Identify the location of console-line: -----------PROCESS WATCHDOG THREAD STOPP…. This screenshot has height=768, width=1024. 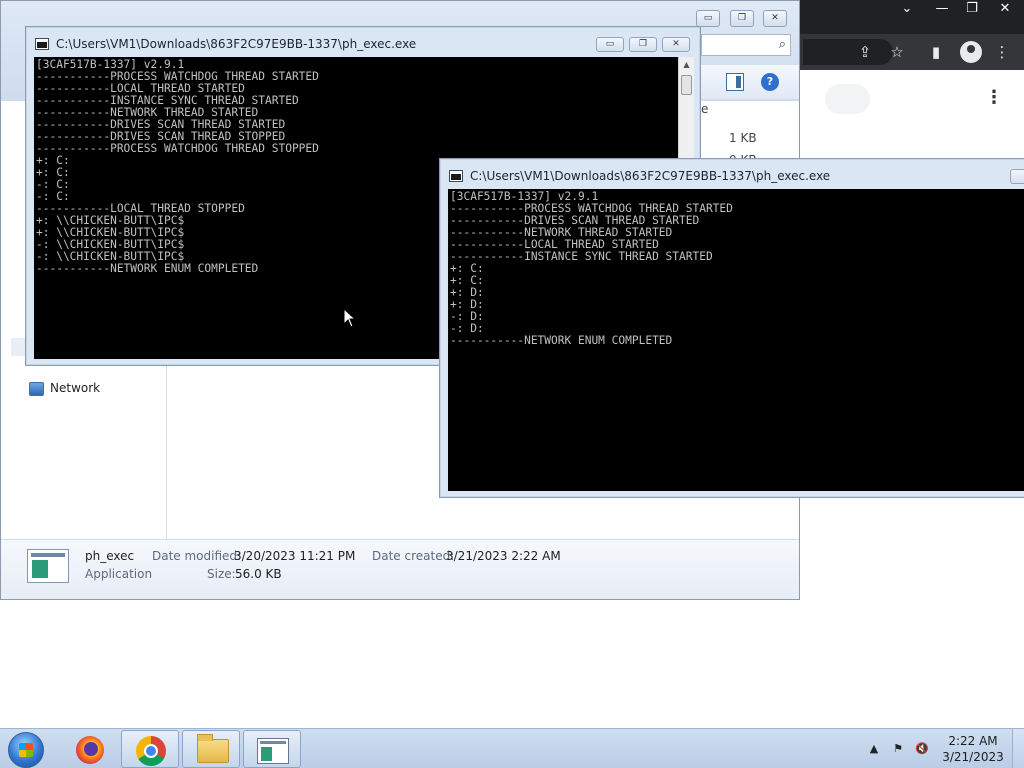
(177, 148).